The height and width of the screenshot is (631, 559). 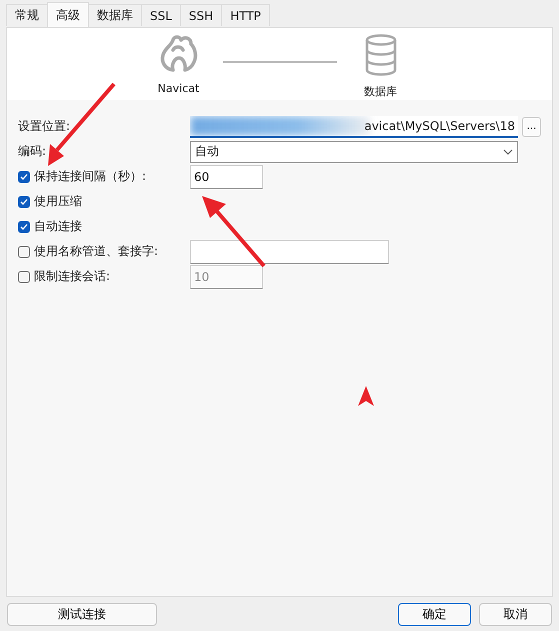 What do you see at coordinates (354, 127) in the screenshot?
I see `path-field: avicat\MySQL\Servers\18` at bounding box center [354, 127].